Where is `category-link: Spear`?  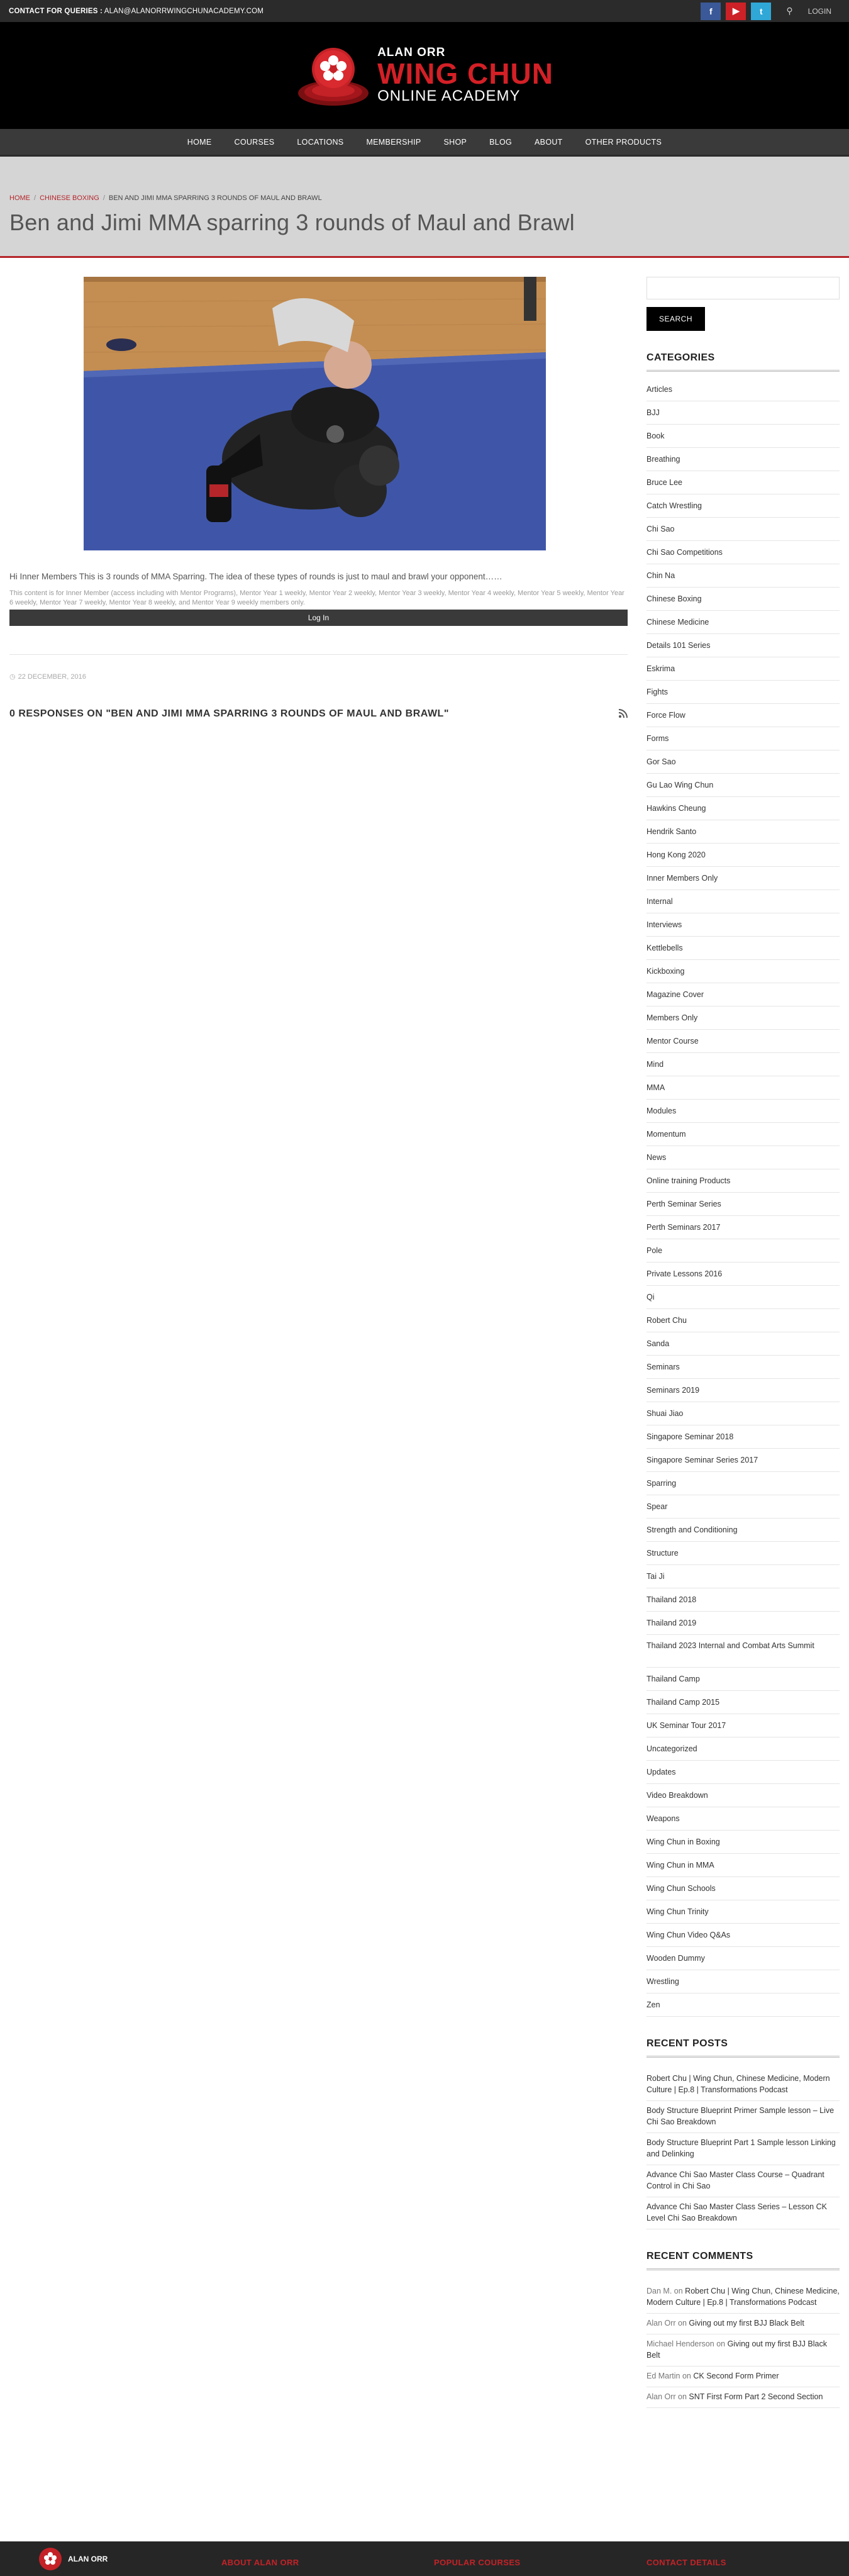 category-link: Spear is located at coordinates (743, 1507).